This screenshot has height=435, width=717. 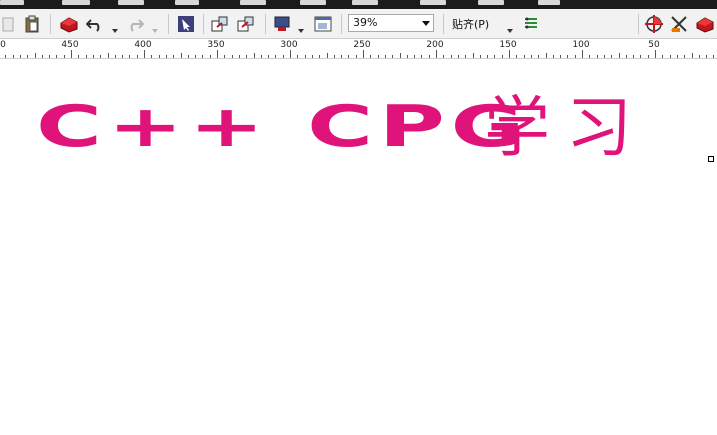 I want to click on app-launcher-icon, so click(x=323, y=24).